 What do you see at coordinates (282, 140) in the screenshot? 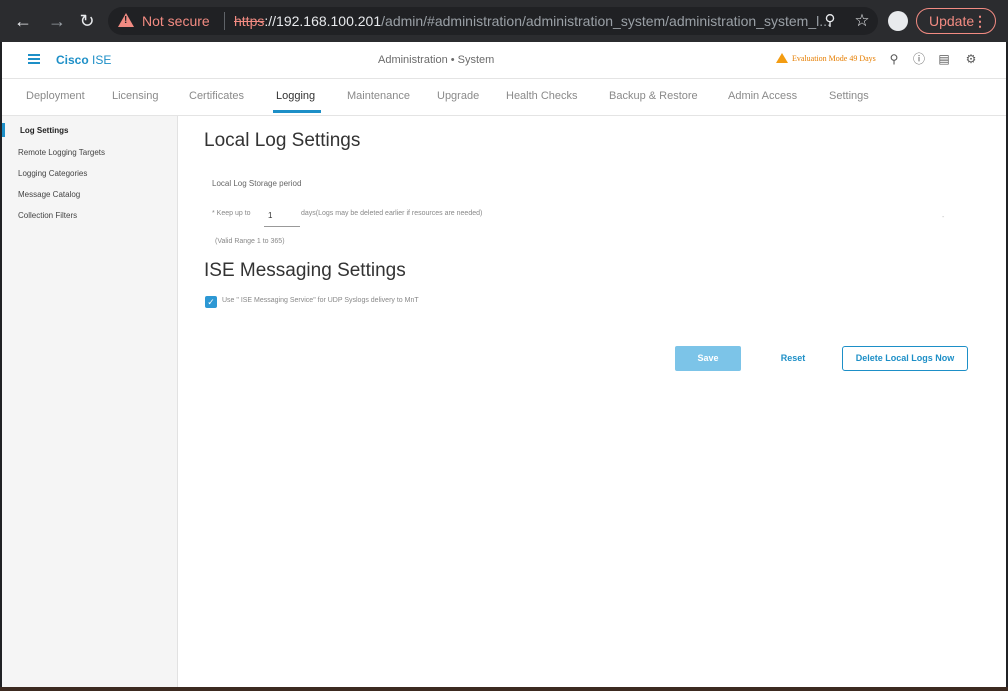
I see `local-log-settings-title: Local Log Settings` at bounding box center [282, 140].